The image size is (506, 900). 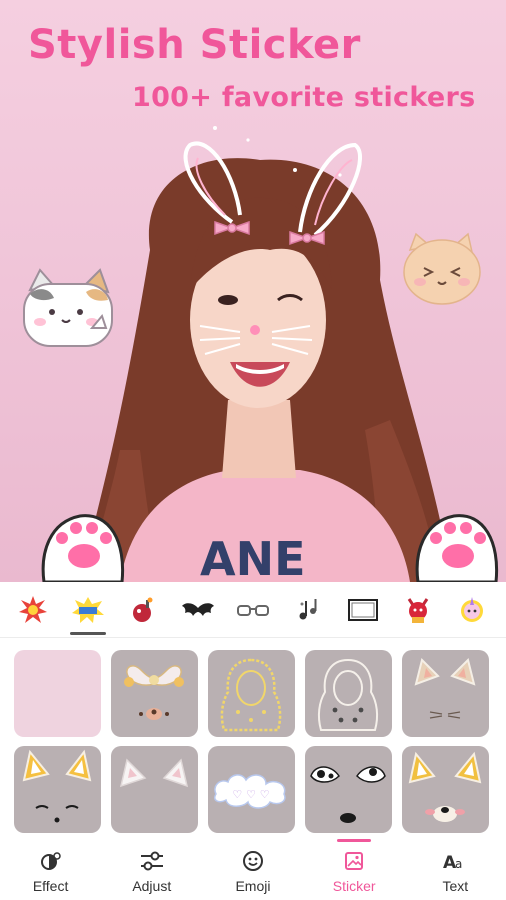 I want to click on sticker-tile-bear-bow, so click(x=154, y=693).